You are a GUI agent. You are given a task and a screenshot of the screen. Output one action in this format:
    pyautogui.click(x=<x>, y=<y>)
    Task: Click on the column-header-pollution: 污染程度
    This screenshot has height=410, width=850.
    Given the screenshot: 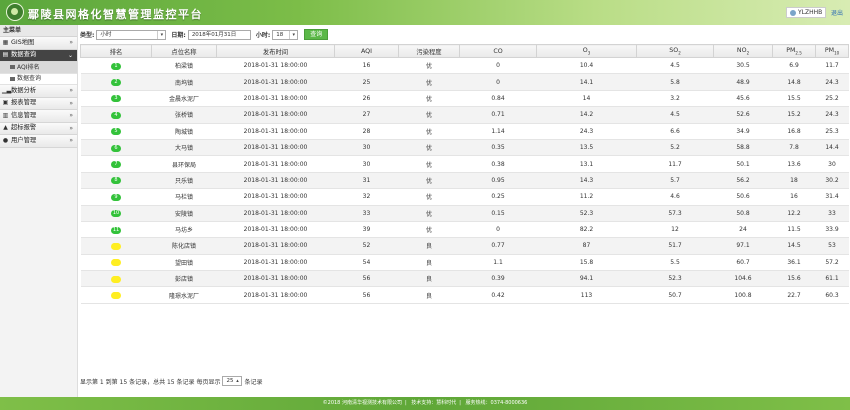 What is the action you would take?
    pyautogui.click(x=429, y=51)
    